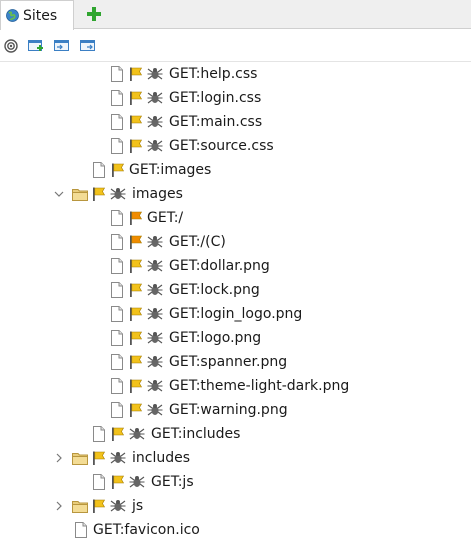  I want to click on tree-node: GET:source.css, so click(192, 146).